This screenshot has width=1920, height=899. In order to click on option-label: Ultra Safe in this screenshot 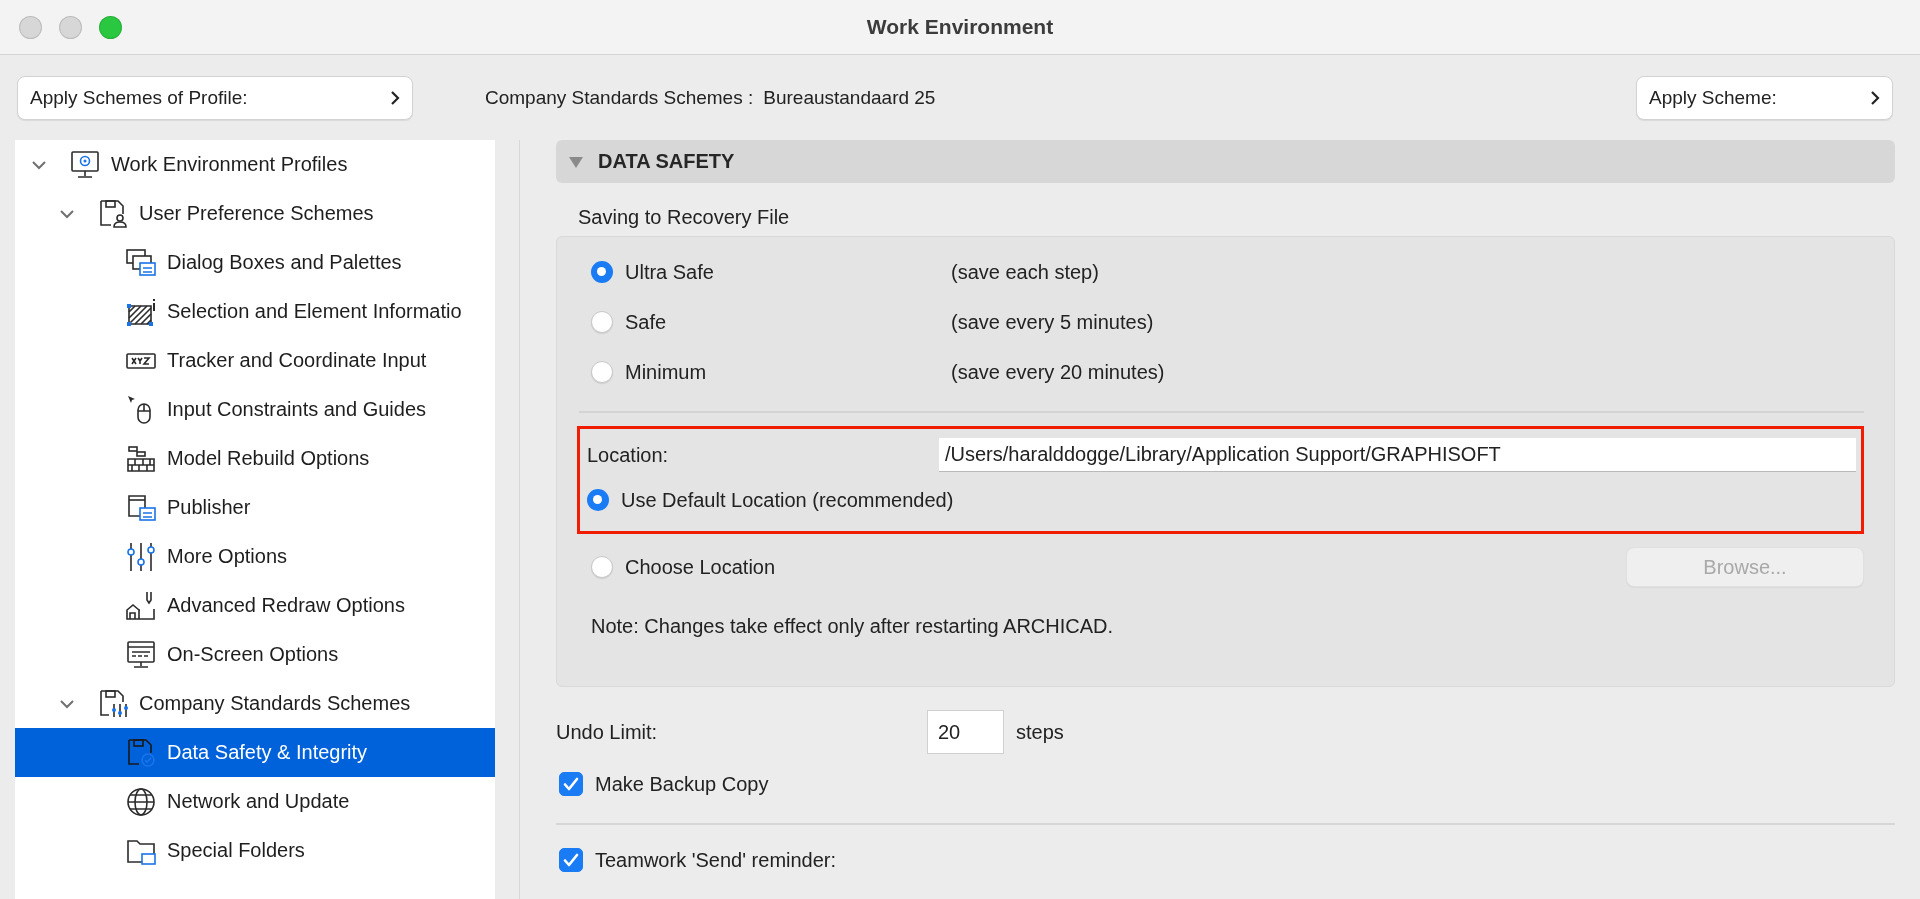, I will do `click(670, 272)`.